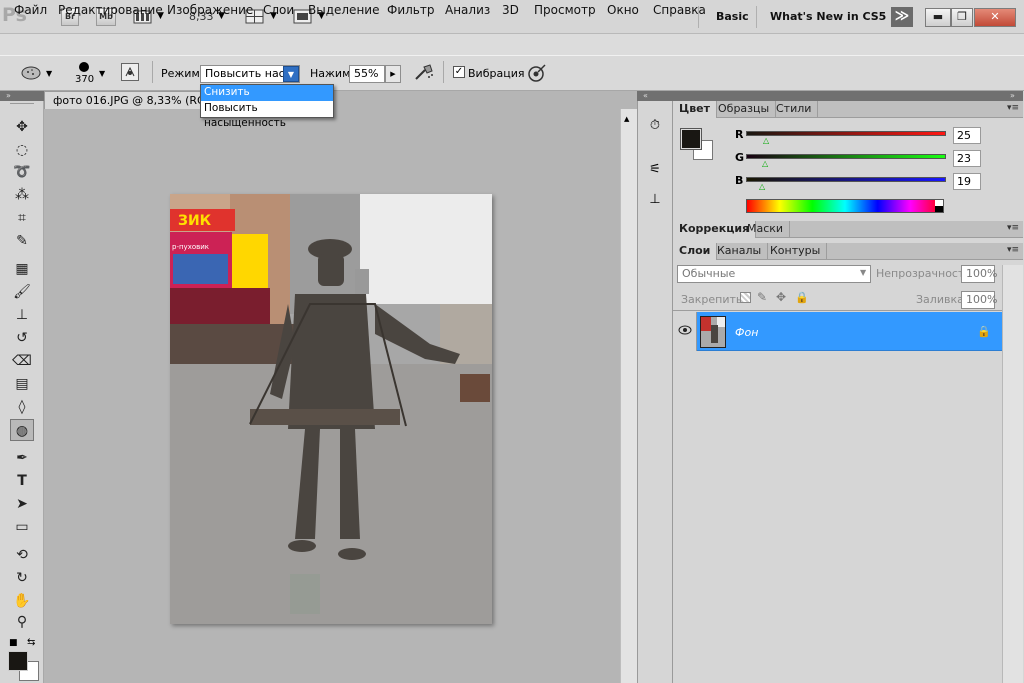 The image size is (1024, 683). What do you see at coordinates (995, 17) in the screenshot?
I see `close-button: ✕` at bounding box center [995, 17].